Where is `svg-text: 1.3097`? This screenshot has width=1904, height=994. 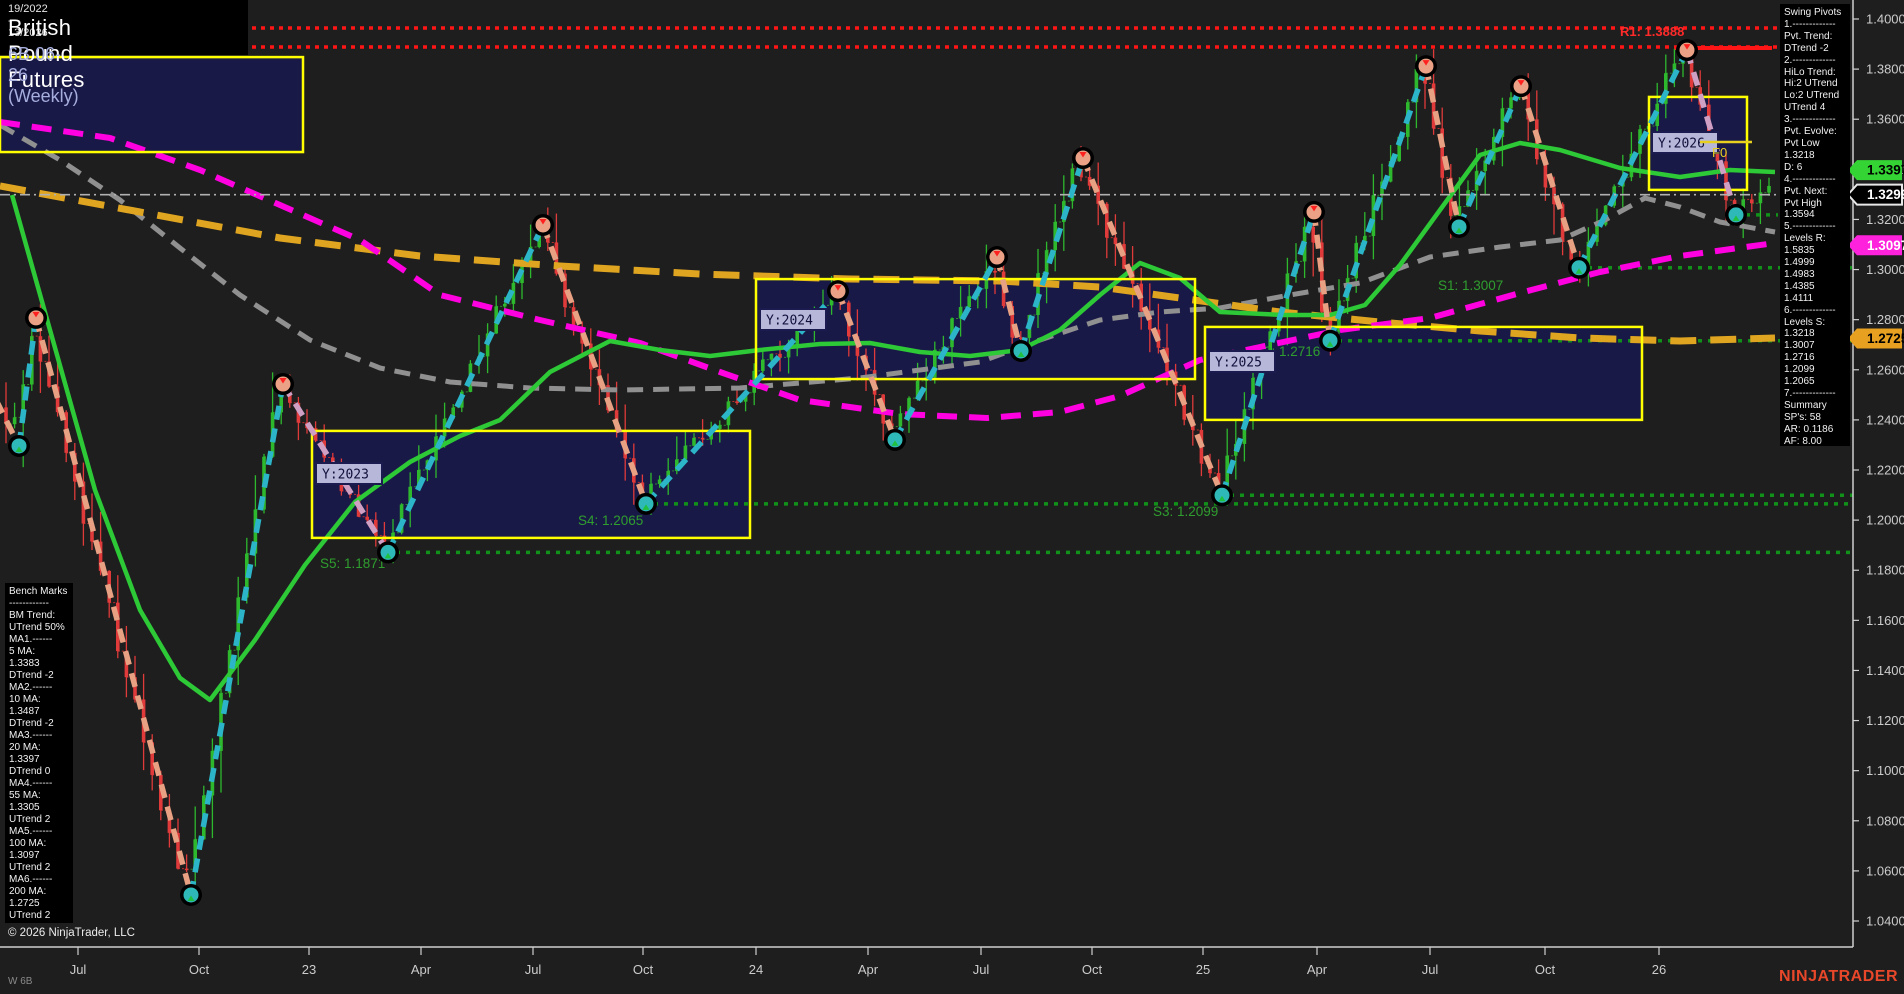
svg-text: 1.3097 is located at coordinates (1885, 245).